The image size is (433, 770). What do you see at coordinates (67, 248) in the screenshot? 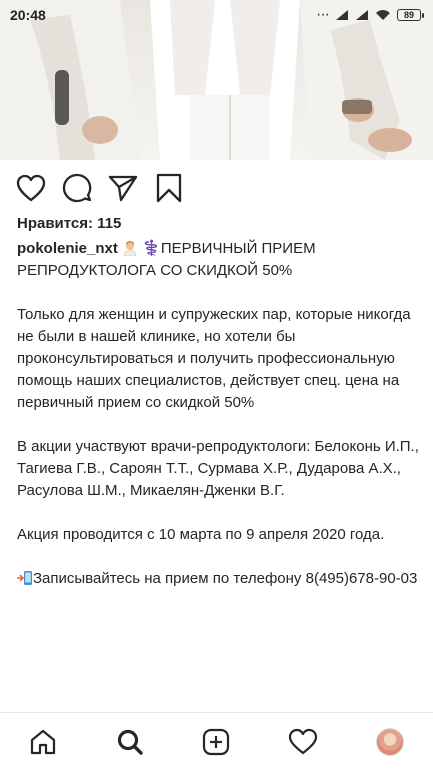
I see `author-username: pokolenie_nxt` at bounding box center [67, 248].